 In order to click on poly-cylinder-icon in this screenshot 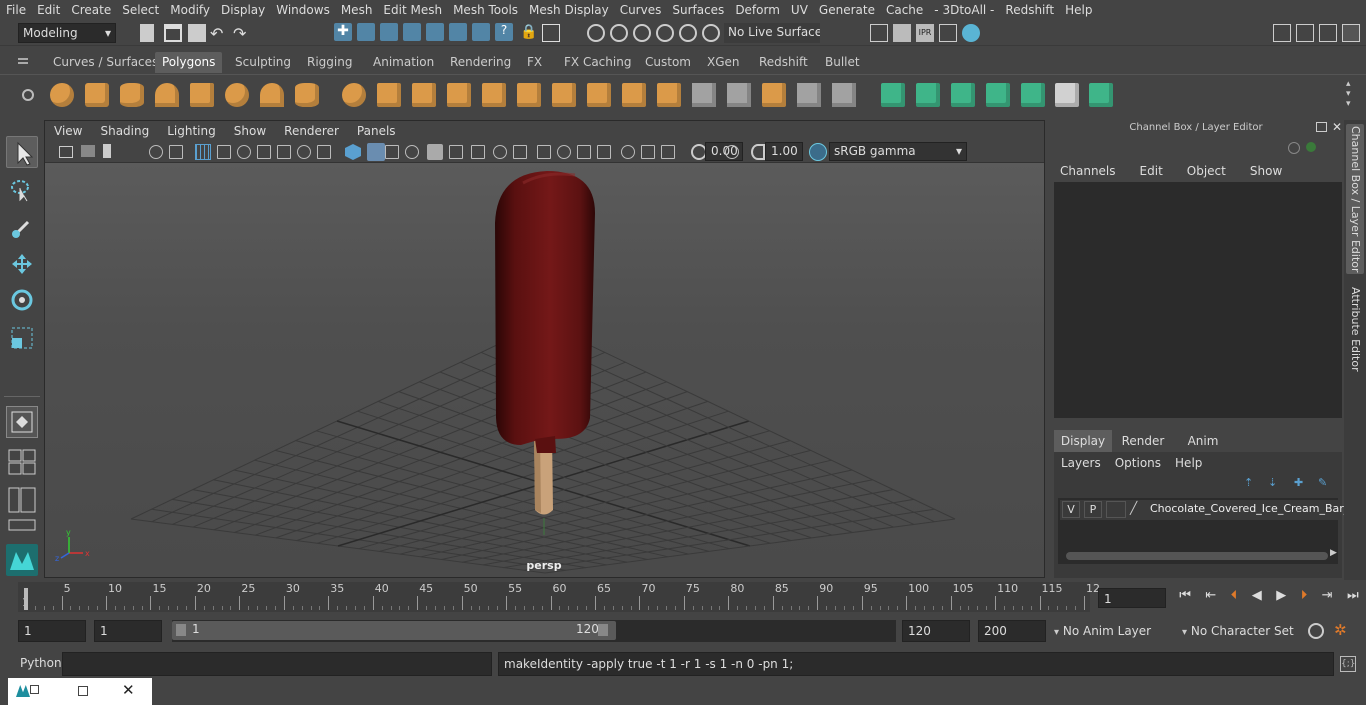, I will do `click(132, 95)`.